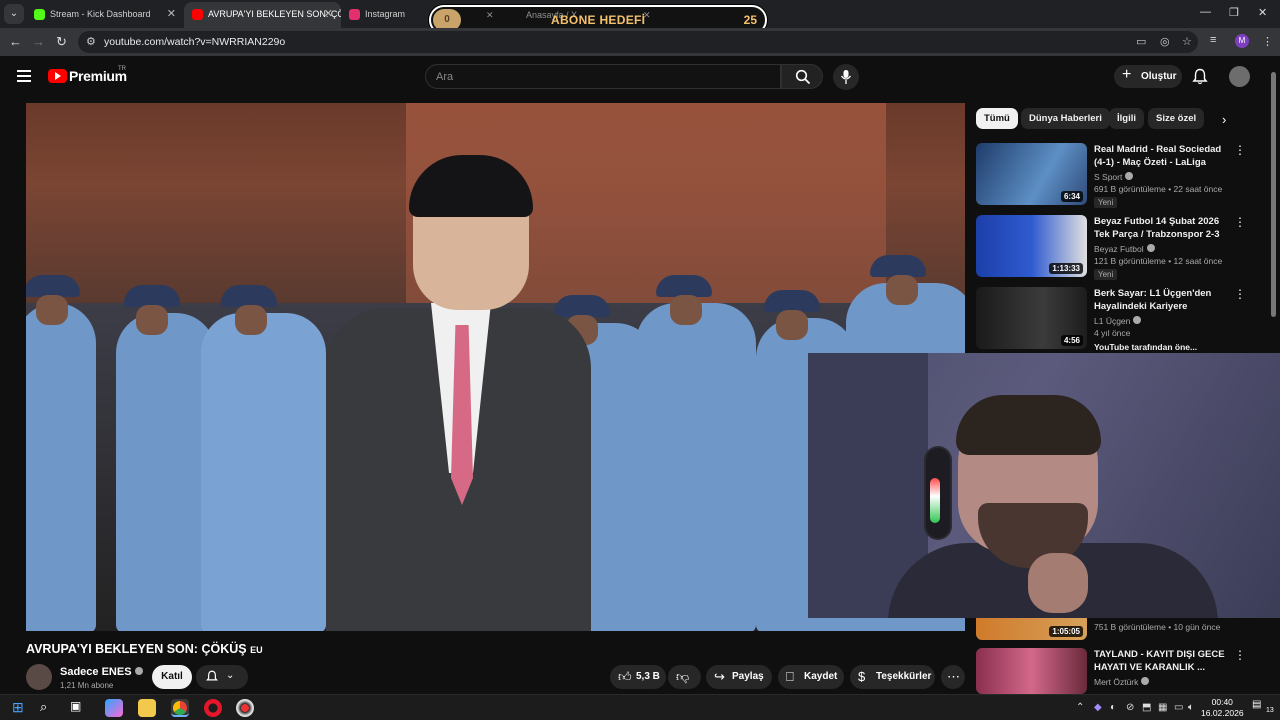  I want to click on thumbs-down-icon: 👎︎, so click(683, 676).